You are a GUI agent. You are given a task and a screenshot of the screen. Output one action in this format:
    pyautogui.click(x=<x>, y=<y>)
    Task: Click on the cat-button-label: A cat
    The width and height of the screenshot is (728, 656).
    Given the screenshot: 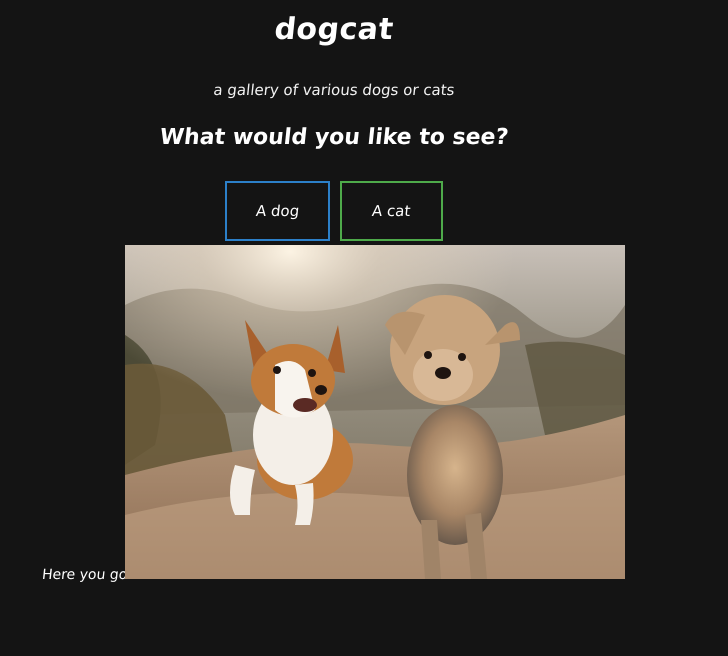 What is the action you would take?
    pyautogui.click(x=391, y=211)
    